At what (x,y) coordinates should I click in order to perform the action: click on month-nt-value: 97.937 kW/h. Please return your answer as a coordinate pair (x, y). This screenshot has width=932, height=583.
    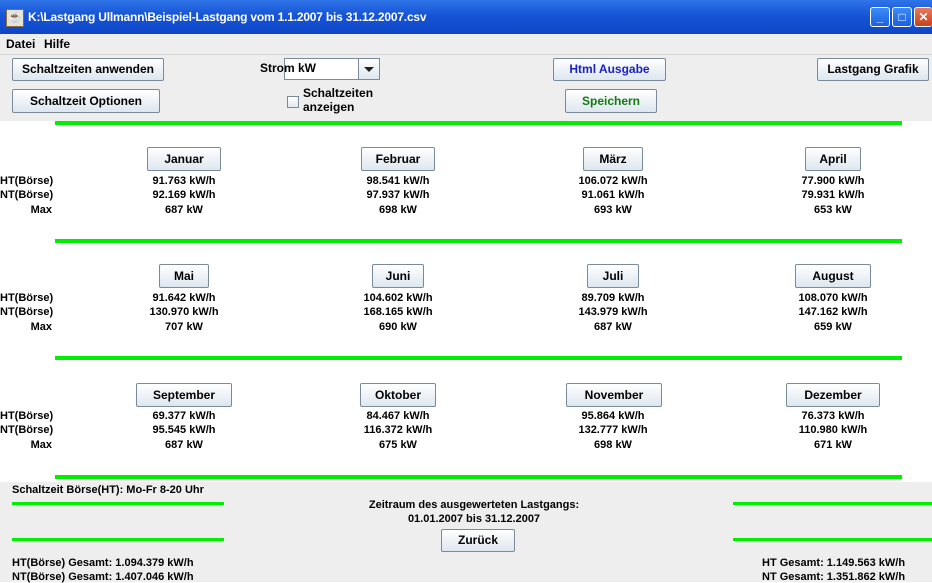
    Looking at the image, I should click on (398, 195).